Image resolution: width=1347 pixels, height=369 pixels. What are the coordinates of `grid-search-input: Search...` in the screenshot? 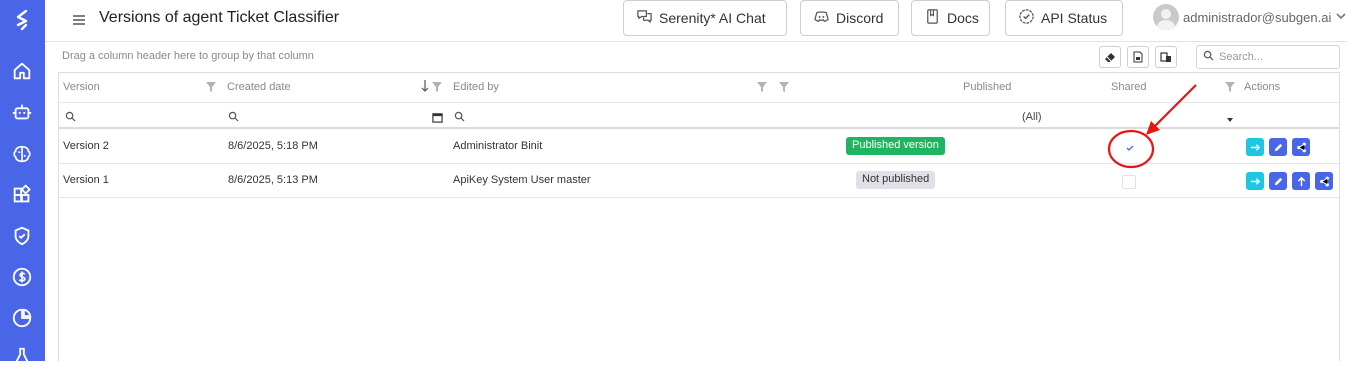 It's located at (1268, 57).